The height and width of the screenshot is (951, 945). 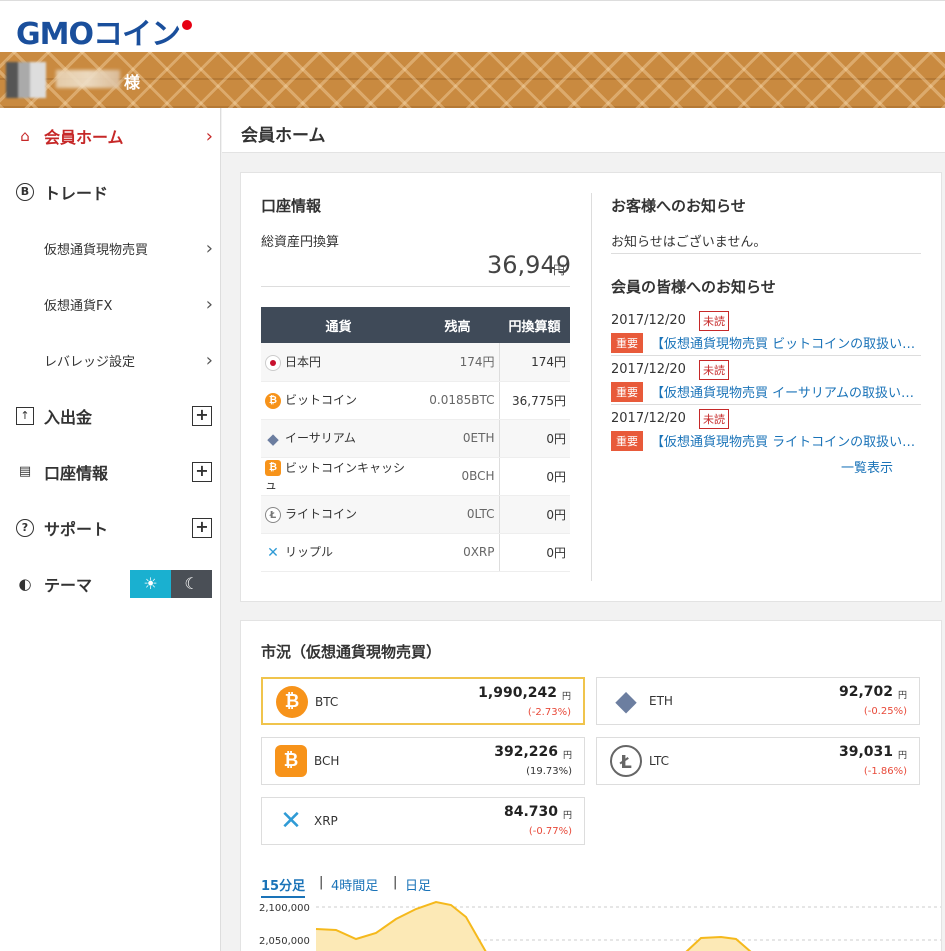 I want to click on currency-name: イーサリアム, so click(x=320, y=438).